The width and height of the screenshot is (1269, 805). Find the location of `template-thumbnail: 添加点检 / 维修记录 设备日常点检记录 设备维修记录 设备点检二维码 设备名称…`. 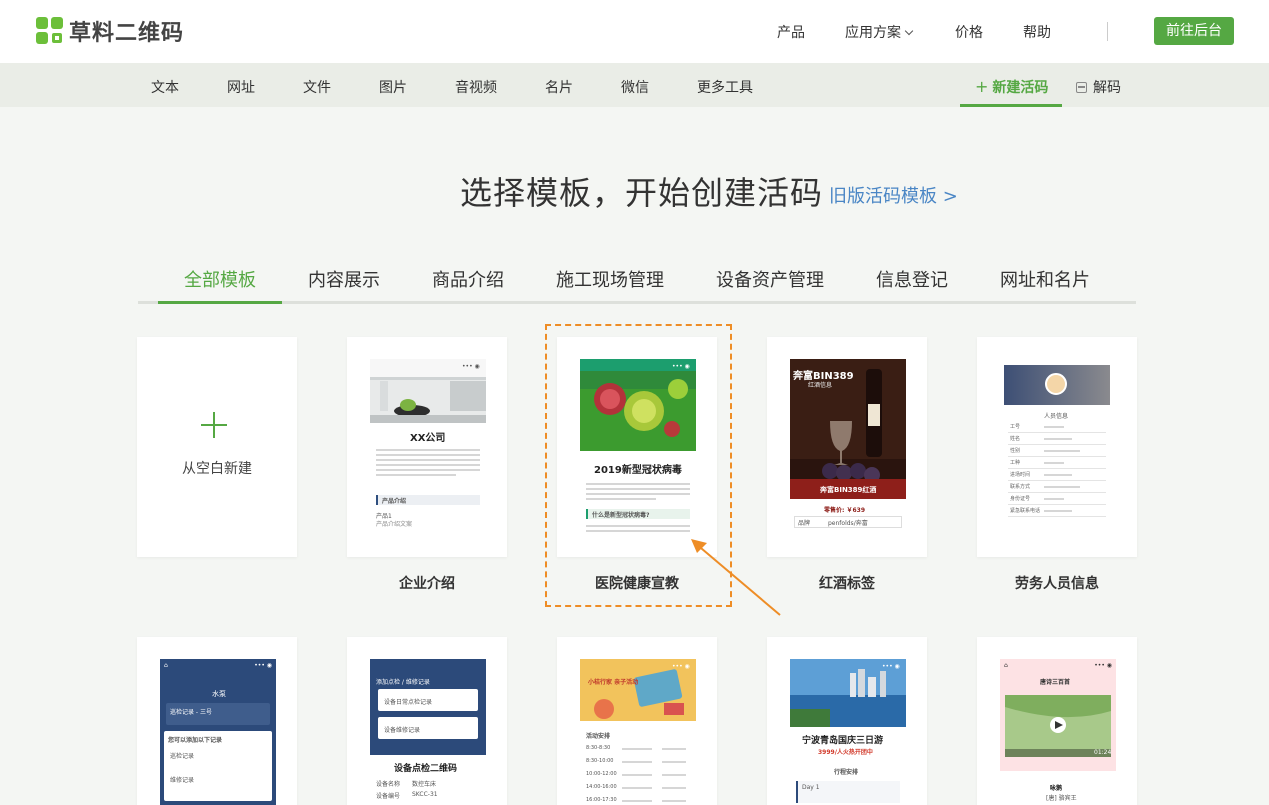

template-thumbnail: 添加点检 / 维修记录 设备日常点检记录 设备维修记录 设备点检二维码 设备名称… is located at coordinates (428, 732).